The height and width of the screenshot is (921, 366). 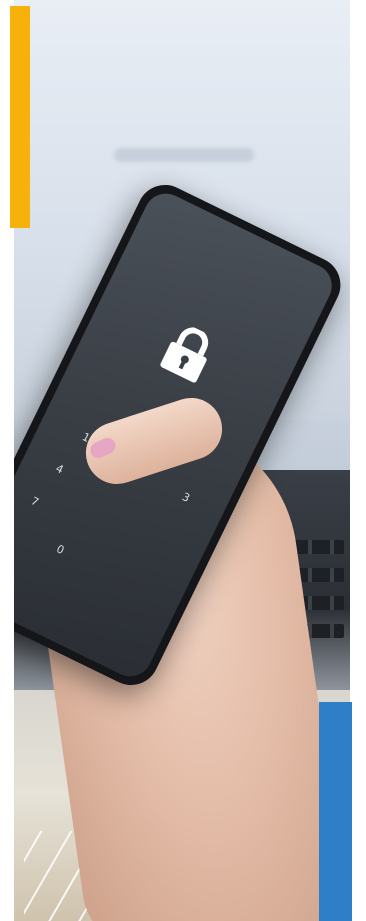 What do you see at coordinates (60, 550) in the screenshot?
I see `keypad-digit: 0` at bounding box center [60, 550].